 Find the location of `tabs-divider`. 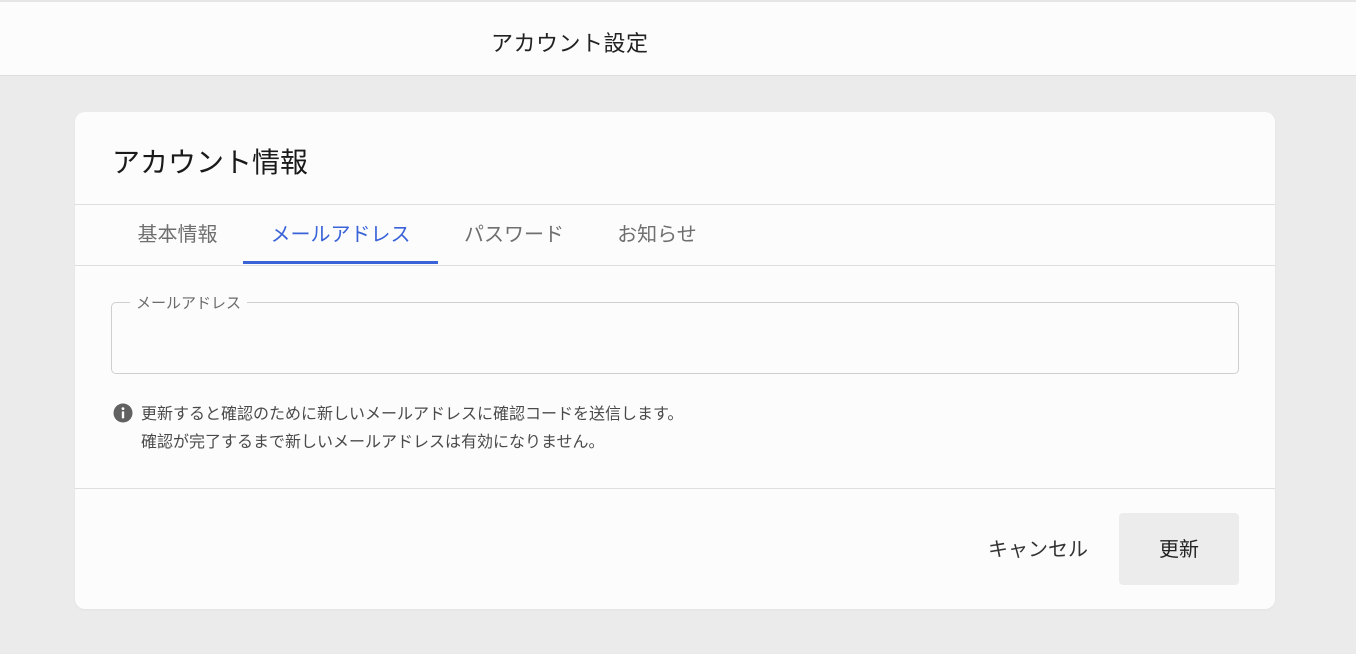

tabs-divider is located at coordinates (675, 265).